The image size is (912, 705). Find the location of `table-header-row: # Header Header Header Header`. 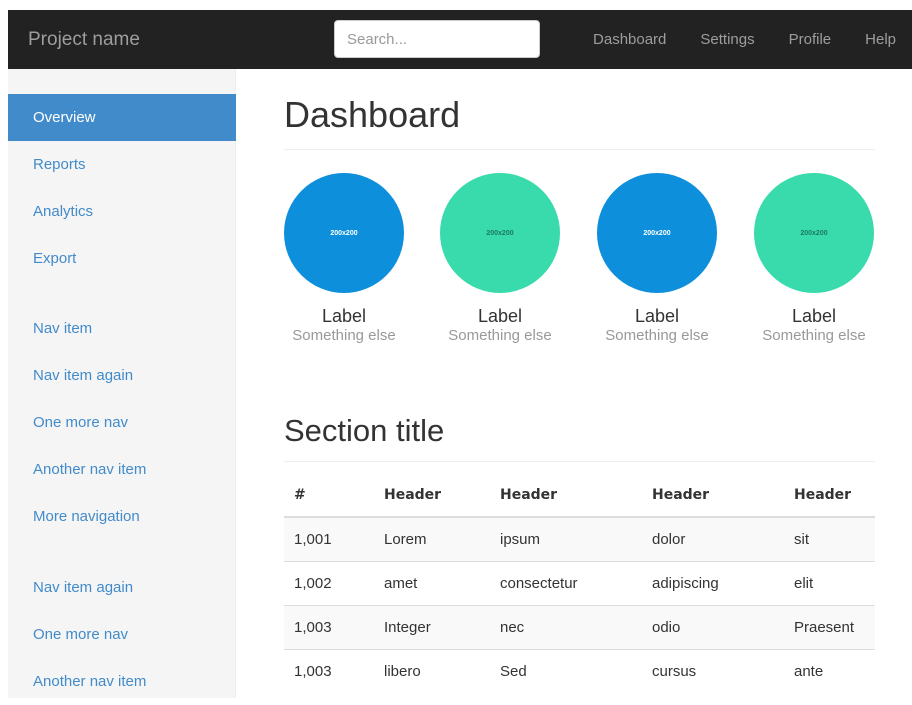

table-header-row: # Header Header Header Header is located at coordinates (579, 496).